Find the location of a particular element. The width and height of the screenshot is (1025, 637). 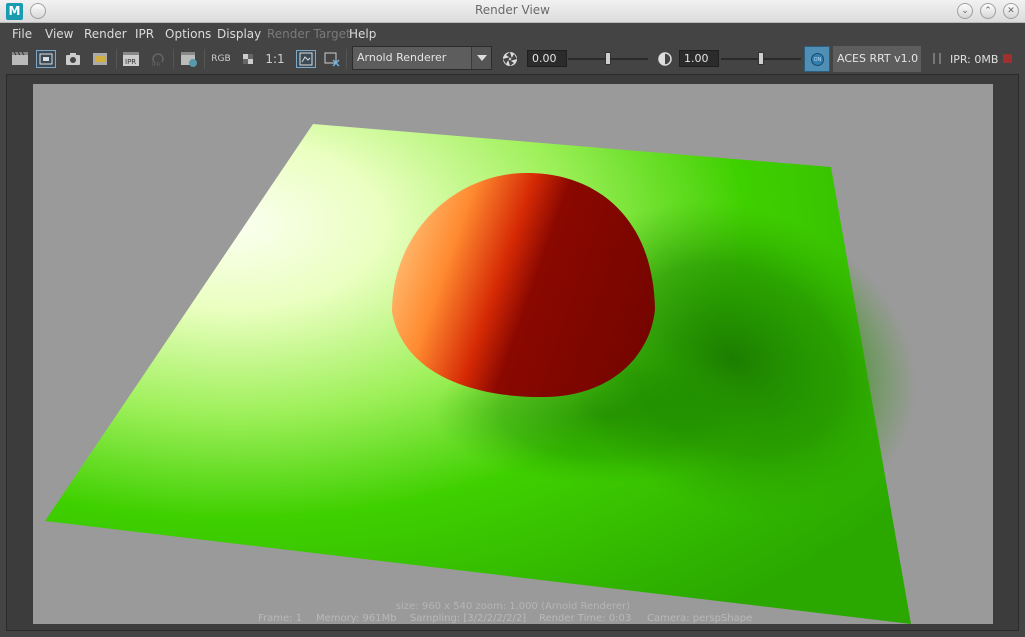

gamma-slider-handle is located at coordinates (761, 58).